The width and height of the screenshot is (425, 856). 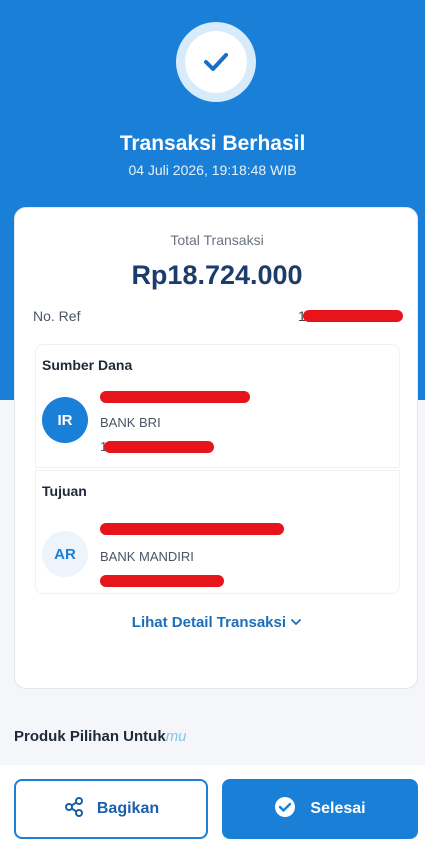 I want to click on destination-heading: Tujuan, so click(x=64, y=491).